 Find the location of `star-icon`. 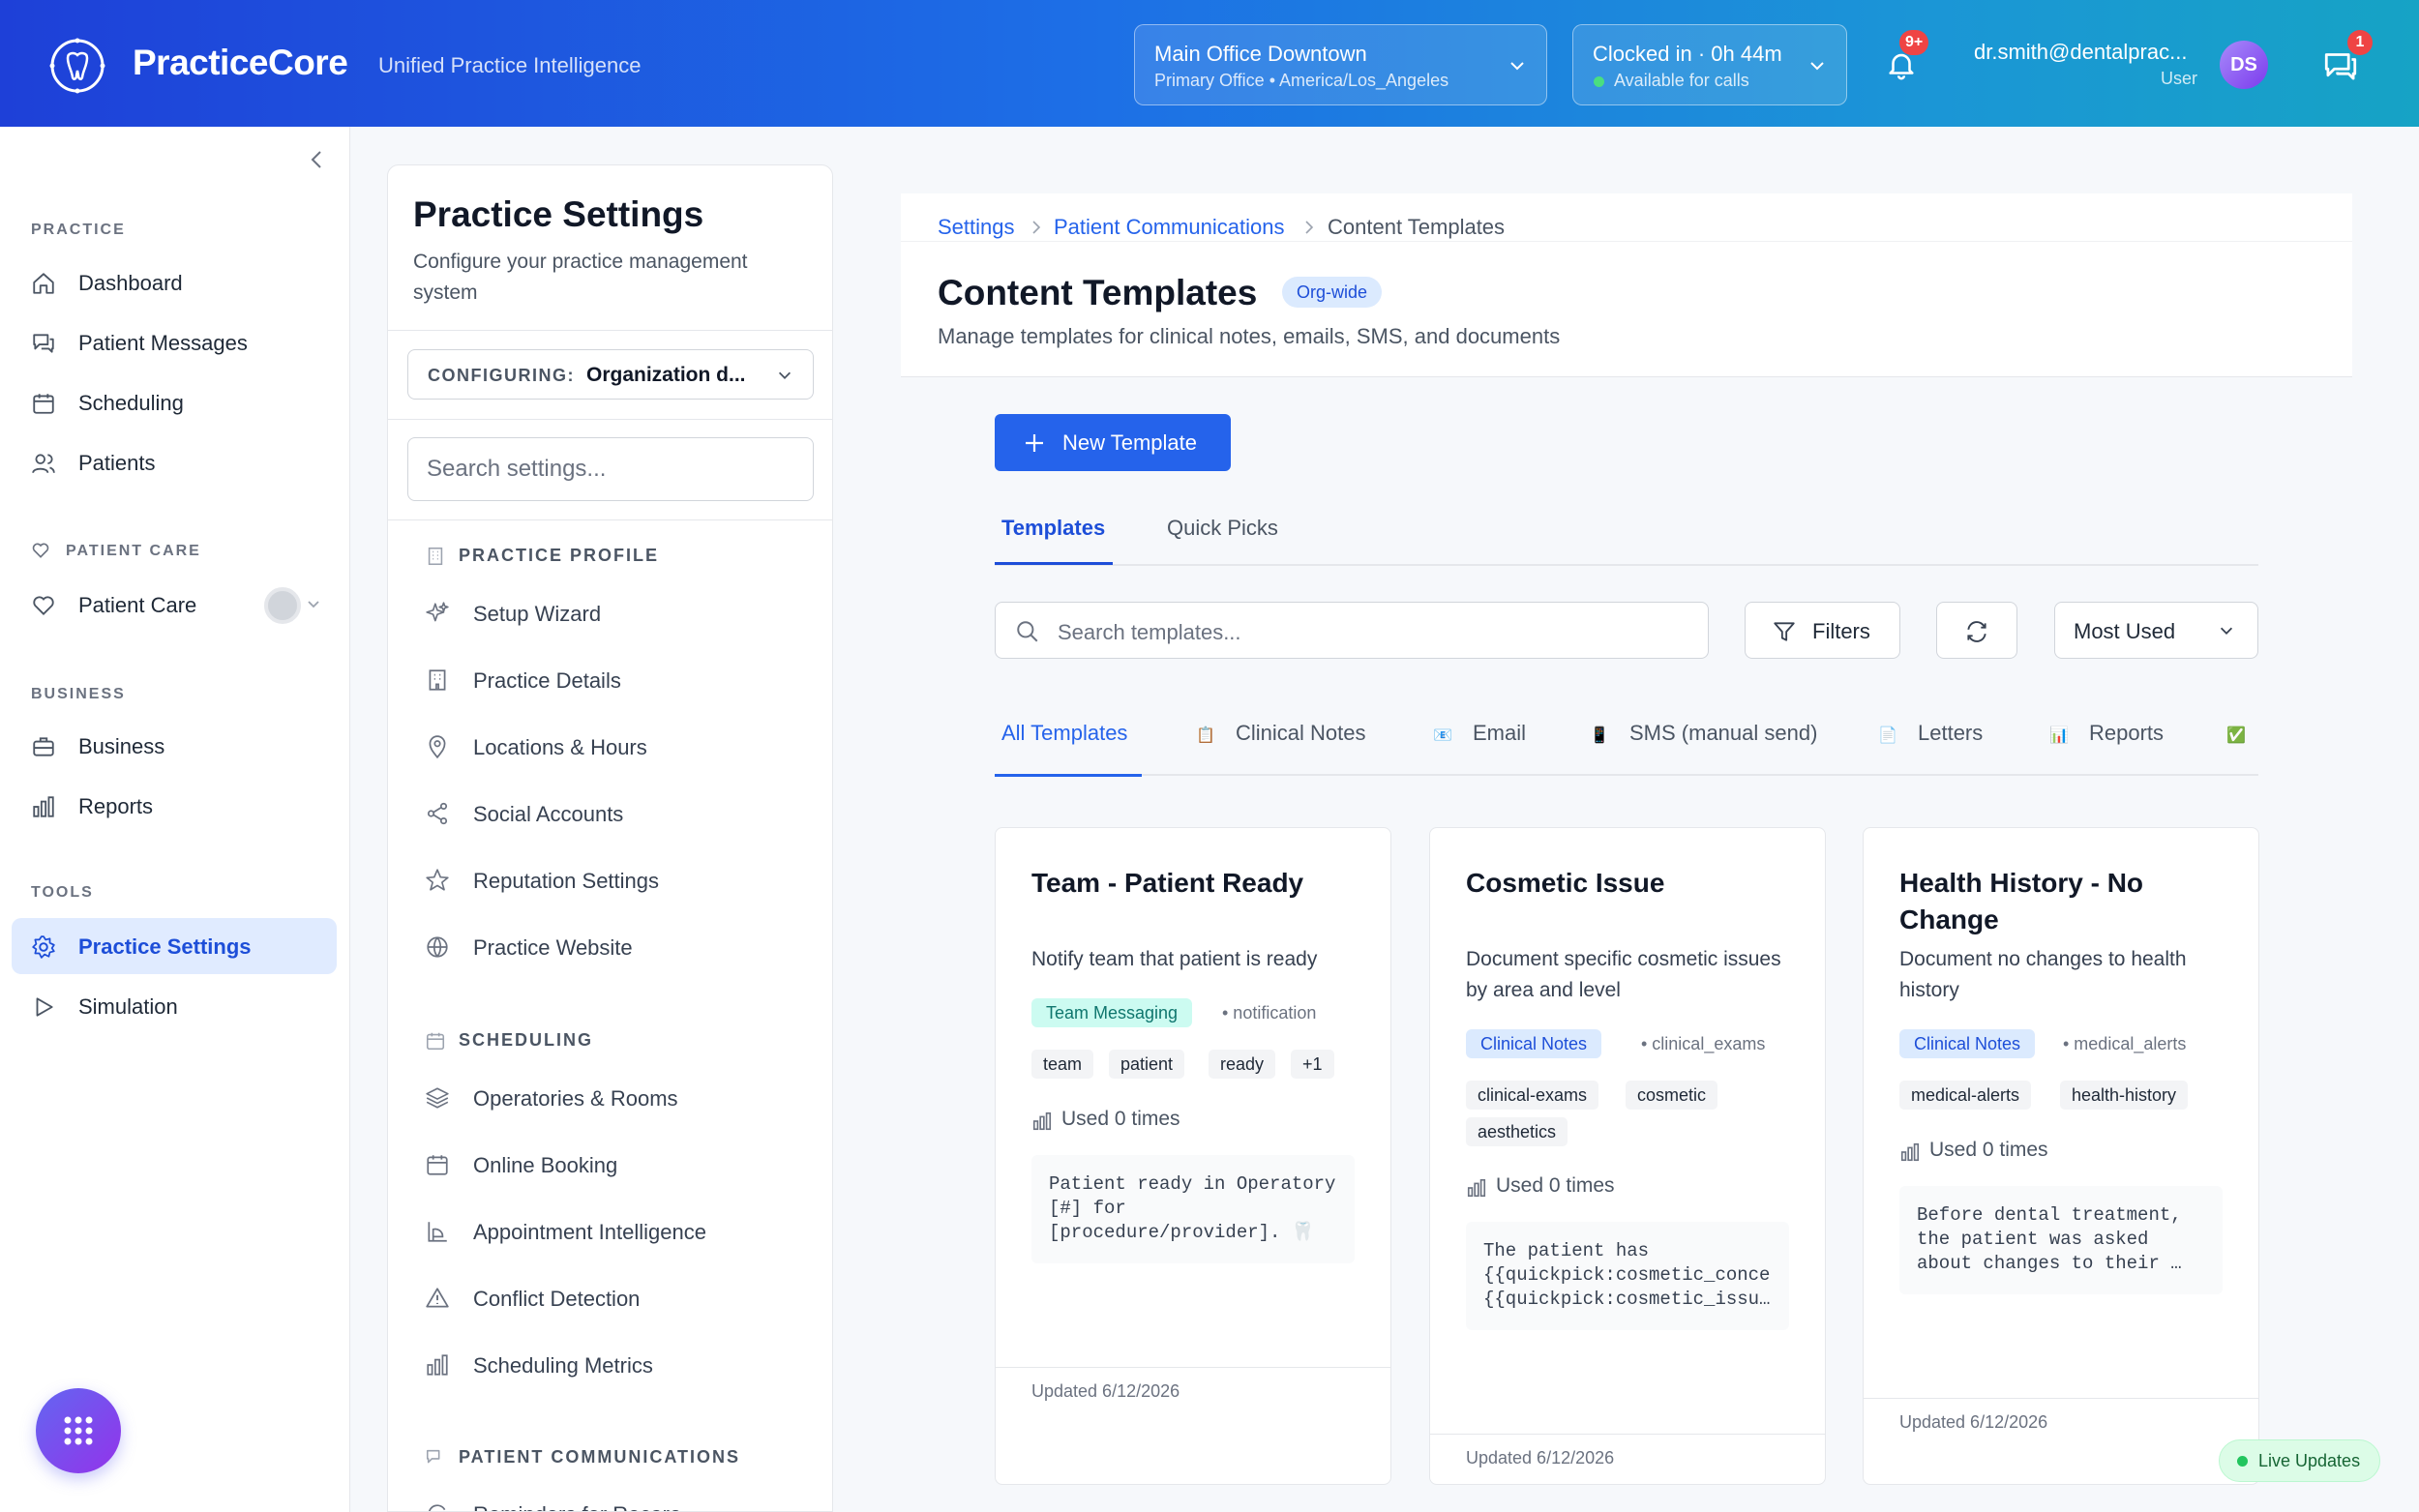

star-icon is located at coordinates (438, 880).